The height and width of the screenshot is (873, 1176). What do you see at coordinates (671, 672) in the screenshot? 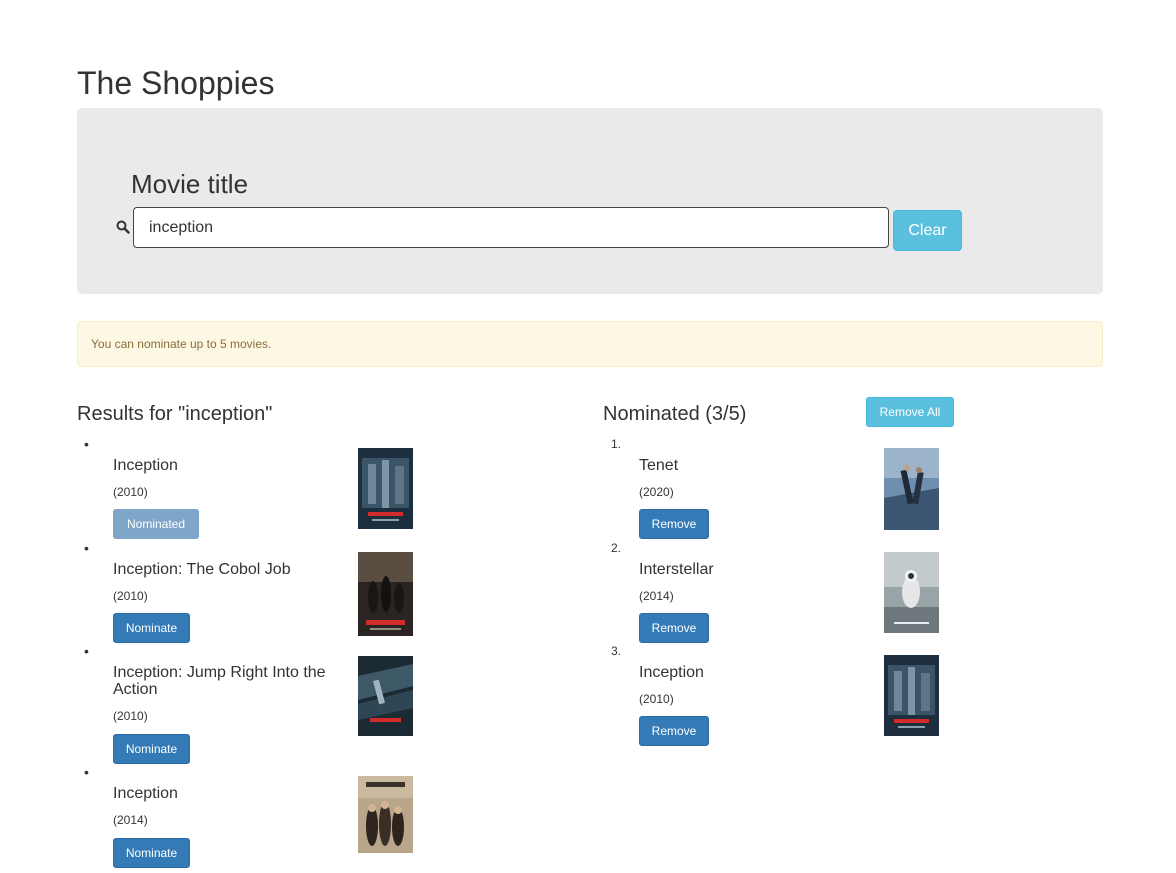
I see `nomination-title: Inception` at bounding box center [671, 672].